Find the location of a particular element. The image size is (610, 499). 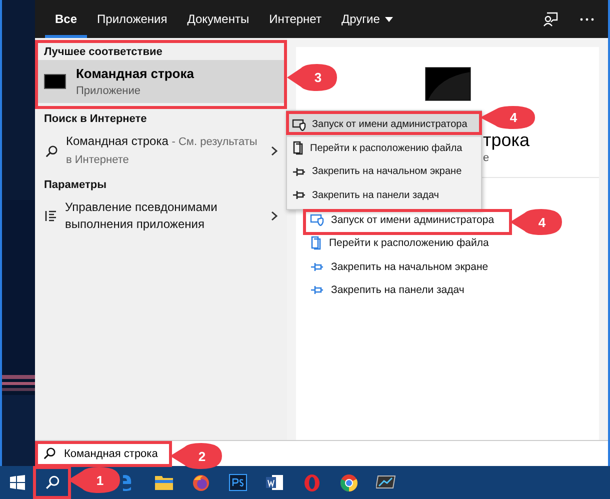

step-callout: 2 is located at coordinates (196, 456).